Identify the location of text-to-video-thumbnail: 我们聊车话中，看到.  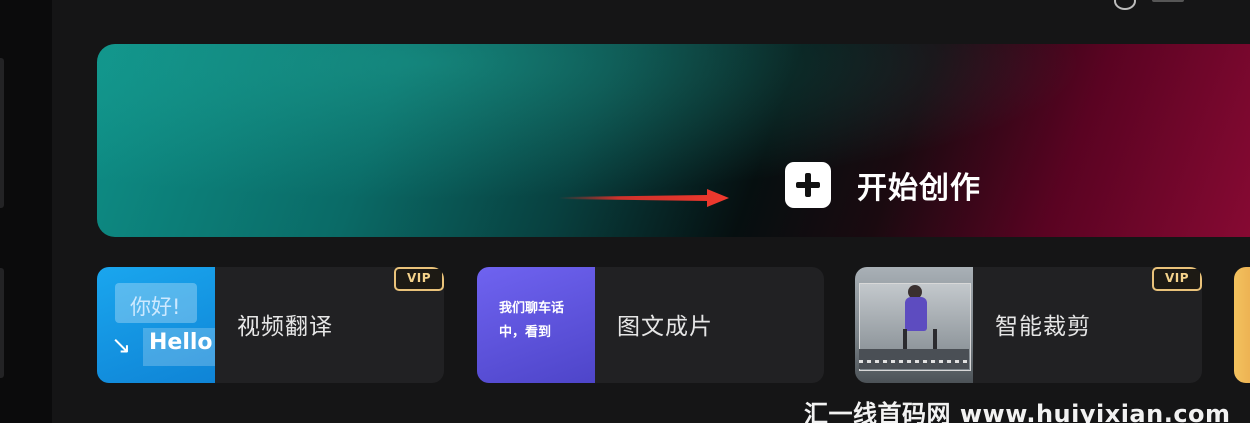
(536, 325).